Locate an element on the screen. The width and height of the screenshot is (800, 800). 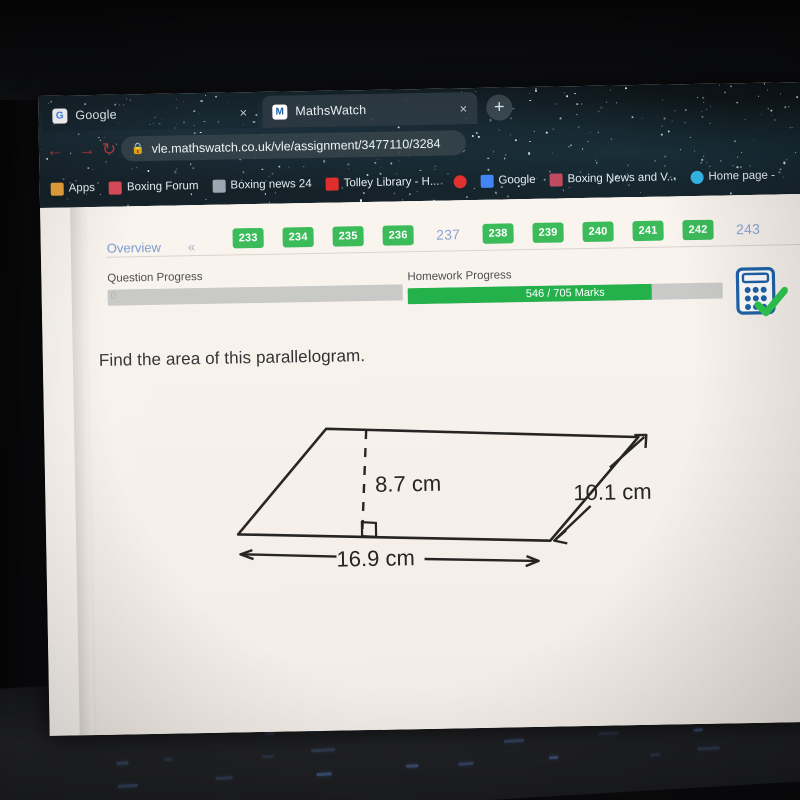
bookmark-item: Google is located at coordinates (507, 180).